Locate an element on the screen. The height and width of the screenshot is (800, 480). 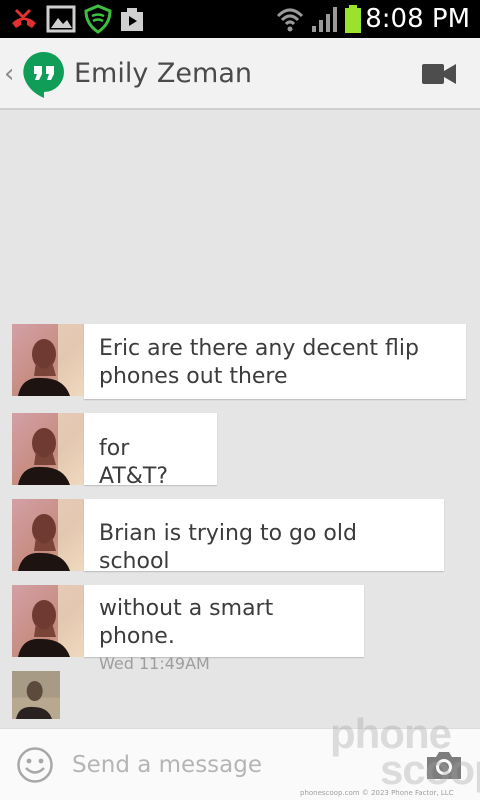
read-receipt-avatar is located at coordinates (36, 695).